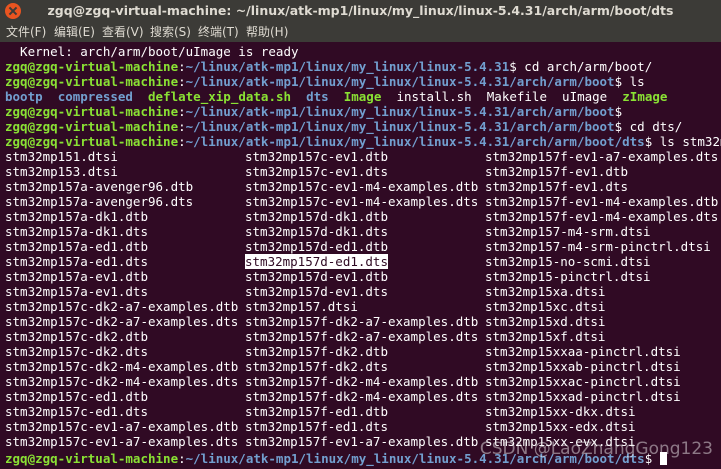 This screenshot has height=469, width=721. What do you see at coordinates (602, 156) in the screenshot?
I see `ls-file-entry: stm32mp157f-ev1-a7-examples.dts` at bounding box center [602, 156].